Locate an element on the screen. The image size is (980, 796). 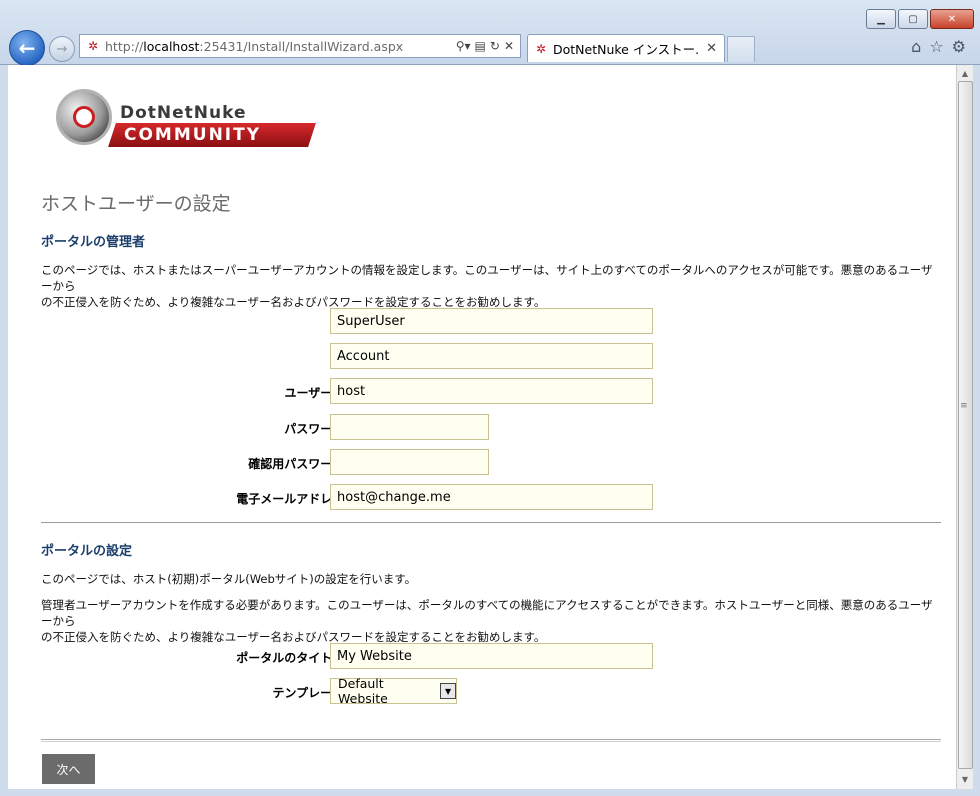
section-divider is located at coordinates (491, 522).